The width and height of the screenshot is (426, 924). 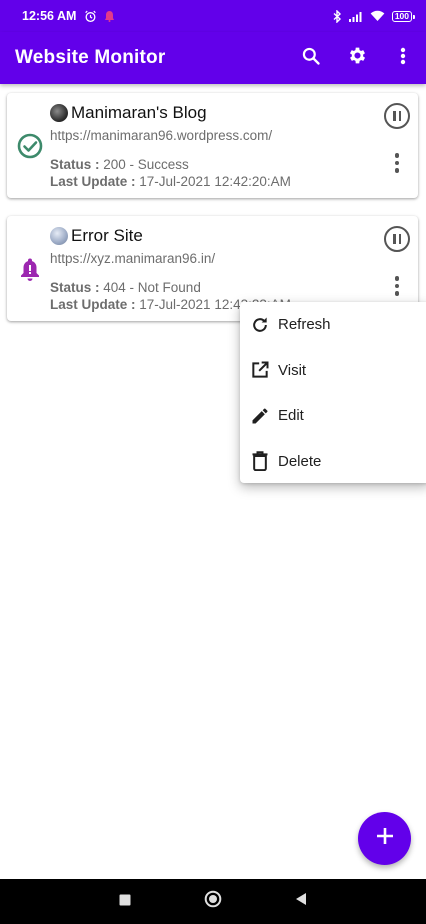 What do you see at coordinates (337, 16) in the screenshot?
I see `bluetooth-icon` at bounding box center [337, 16].